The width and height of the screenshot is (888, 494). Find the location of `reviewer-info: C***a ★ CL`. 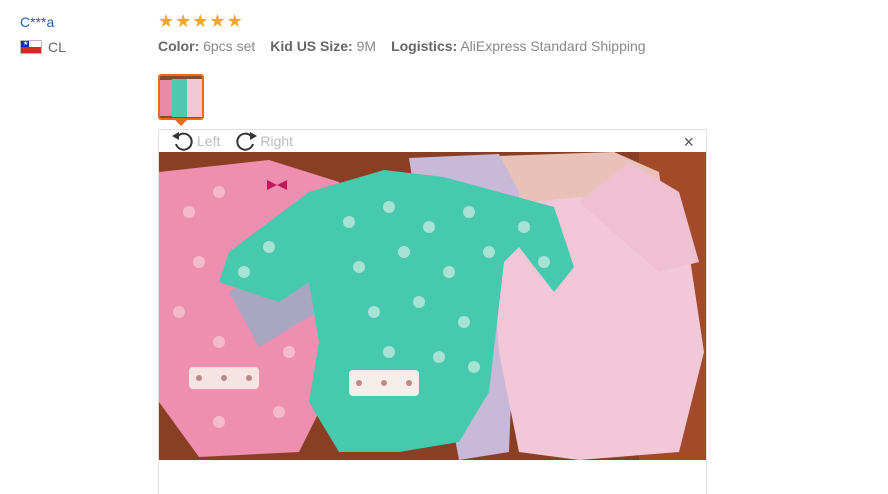

reviewer-info: C***a ★ CL is located at coordinates (43, 34).